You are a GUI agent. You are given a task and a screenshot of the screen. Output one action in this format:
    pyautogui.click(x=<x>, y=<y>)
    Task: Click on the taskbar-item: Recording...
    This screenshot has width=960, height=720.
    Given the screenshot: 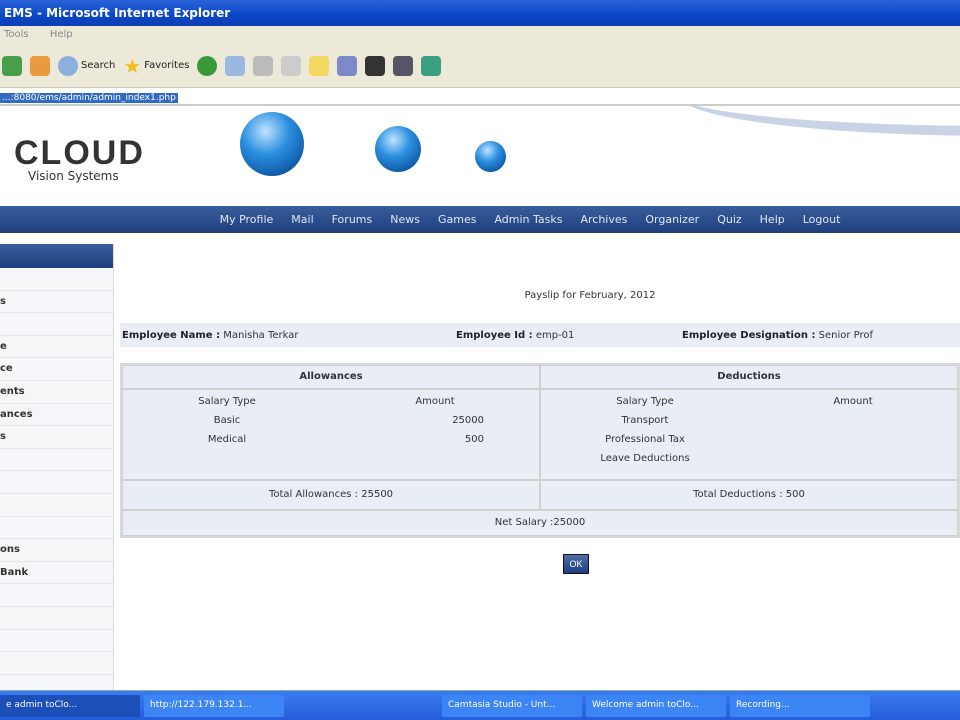 What is the action you would take?
    pyautogui.click(x=800, y=705)
    